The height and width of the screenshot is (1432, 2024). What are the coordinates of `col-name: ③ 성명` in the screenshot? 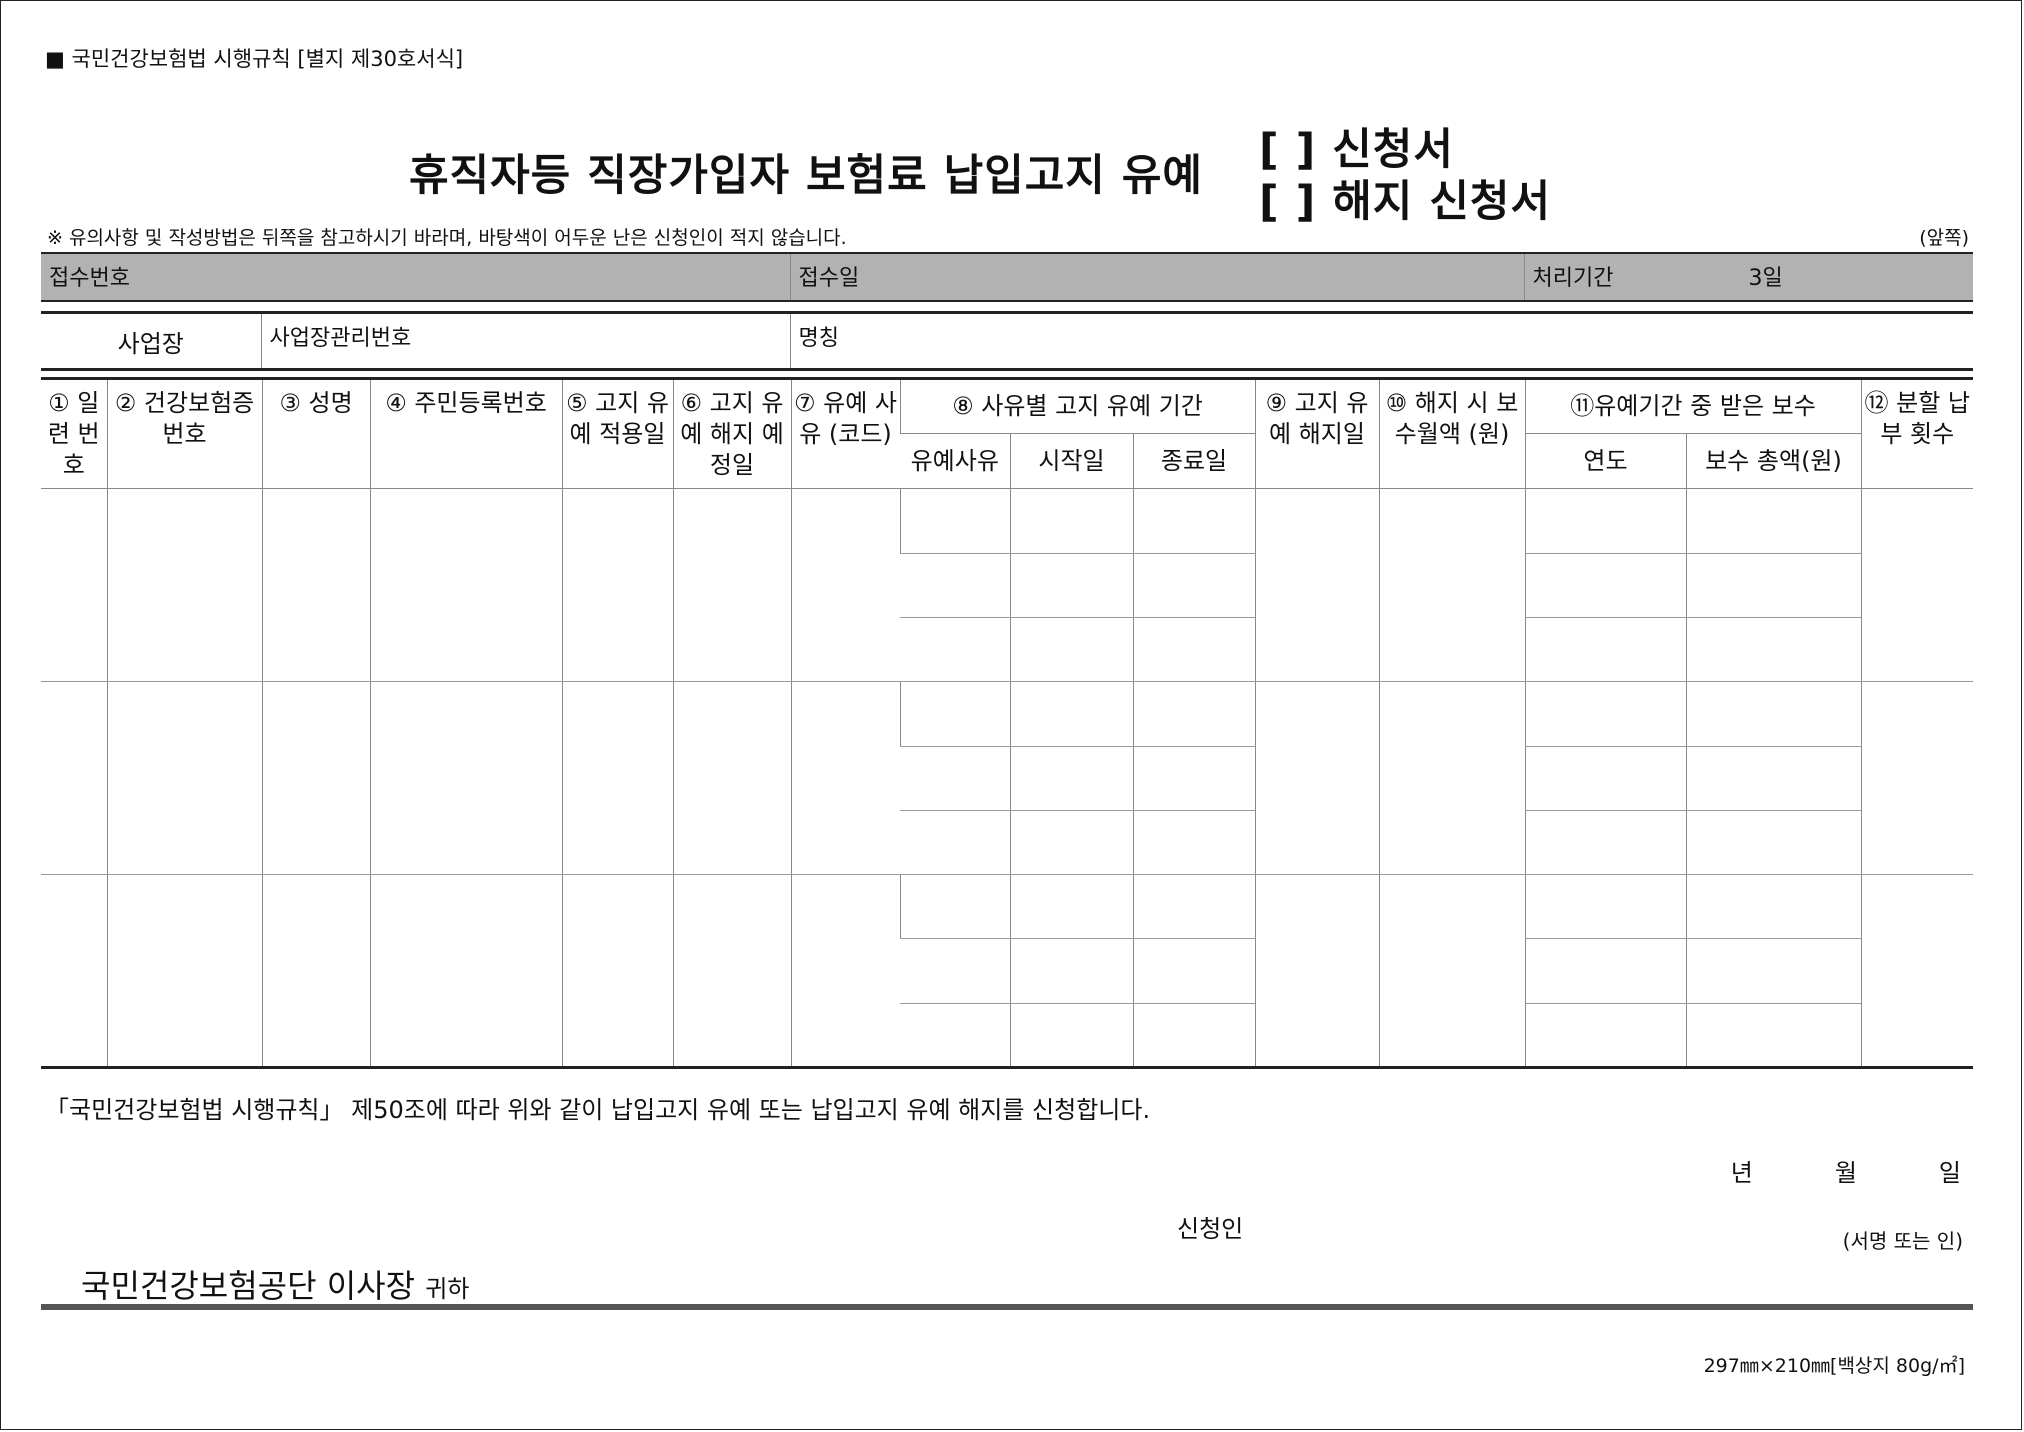 It's located at (315, 434).